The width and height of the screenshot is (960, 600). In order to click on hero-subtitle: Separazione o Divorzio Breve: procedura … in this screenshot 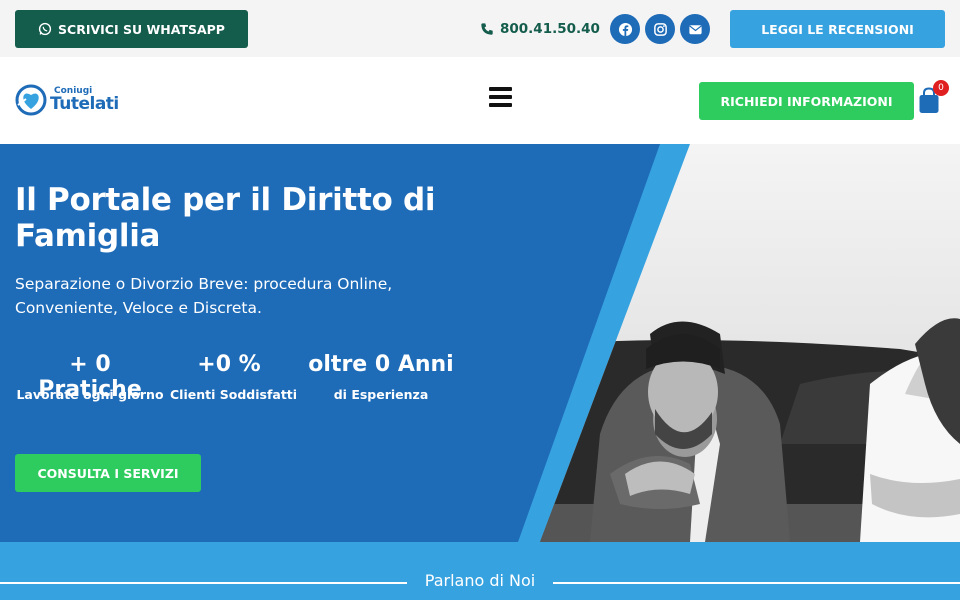, I will do `click(204, 296)`.